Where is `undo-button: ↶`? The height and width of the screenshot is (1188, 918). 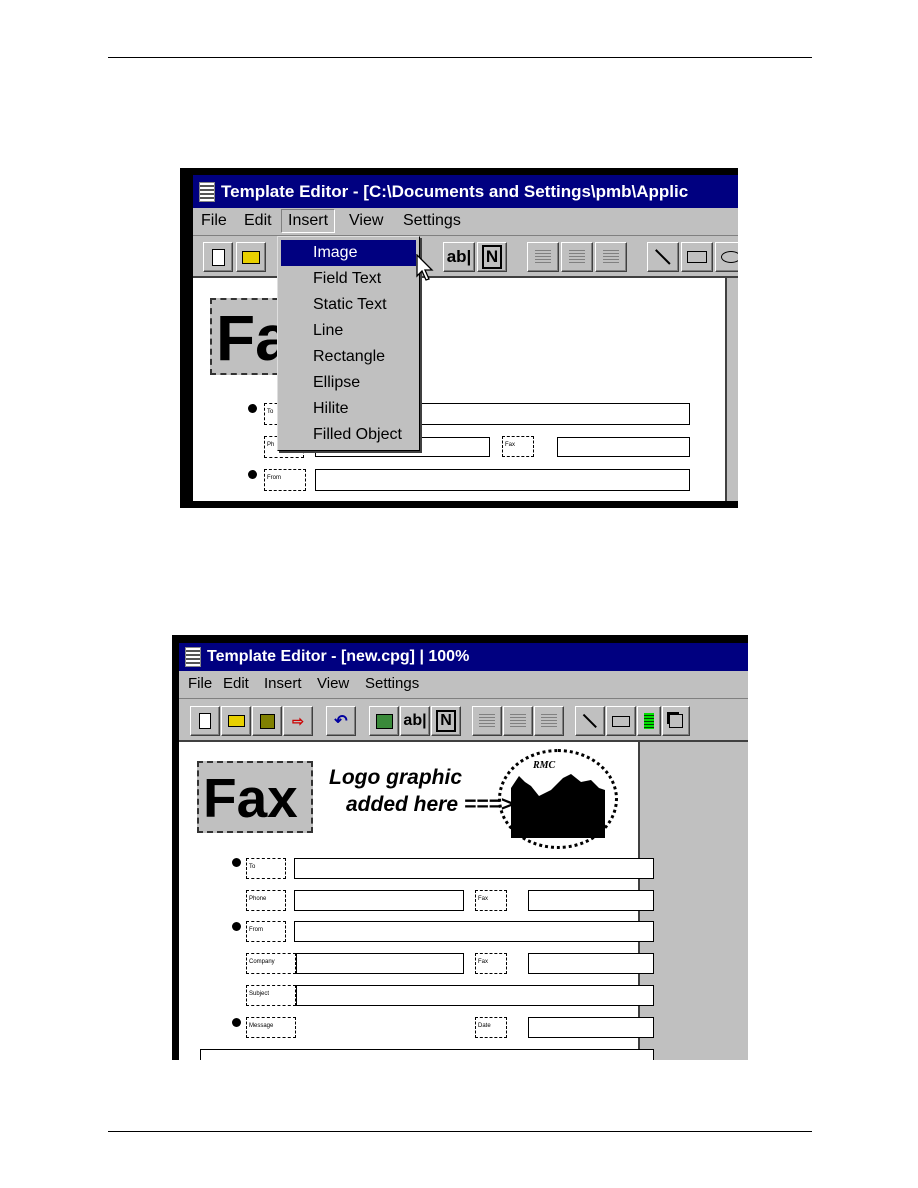 undo-button: ↶ is located at coordinates (341, 721).